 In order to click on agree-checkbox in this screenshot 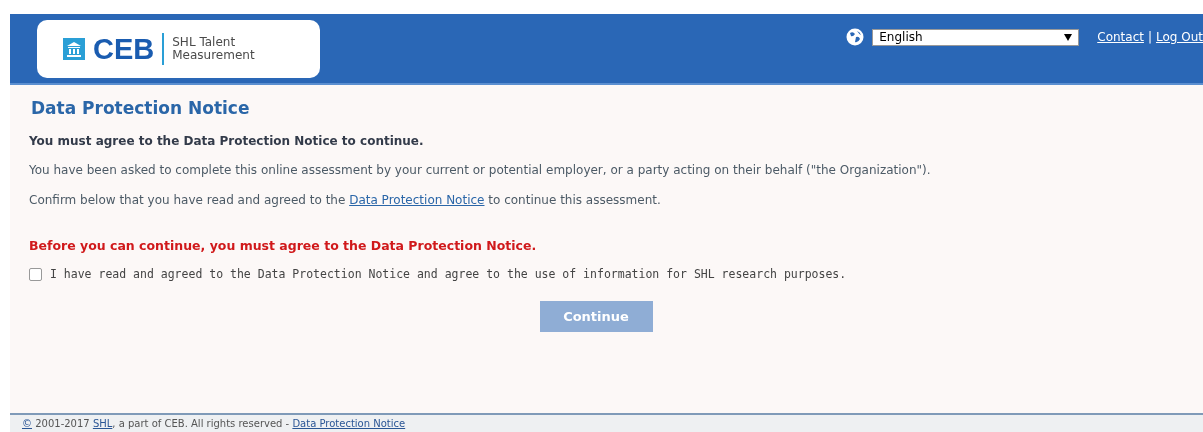, I will do `click(35, 274)`.